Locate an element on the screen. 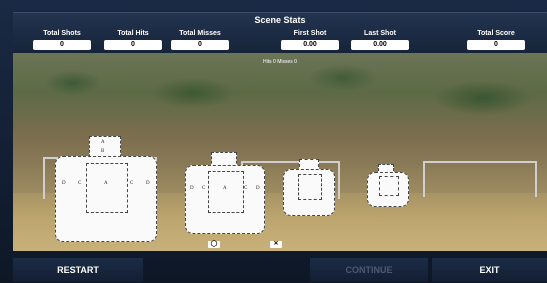 Image resolution: width=547 pixels, height=283 pixels. exit-button: EXIT is located at coordinates (489, 270).